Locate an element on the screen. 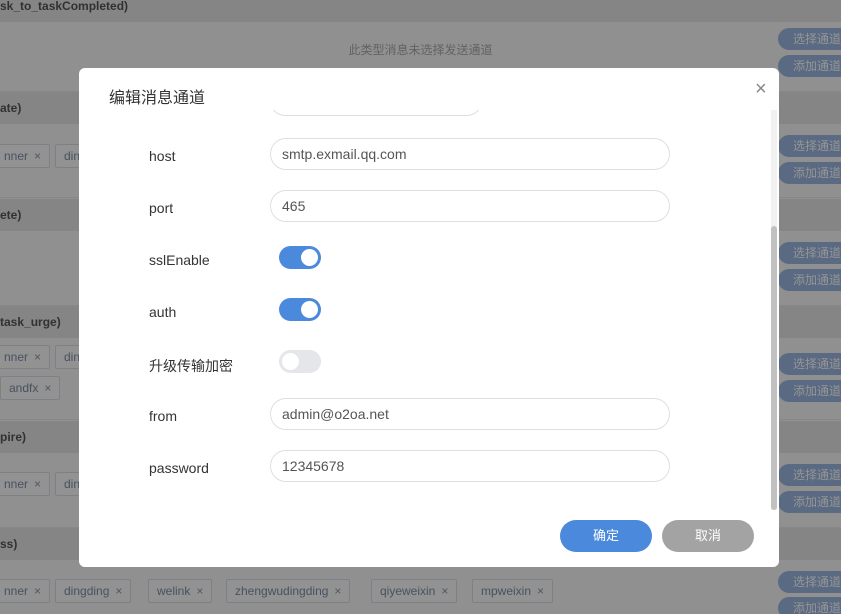  ssl-enable-label: sslEnable is located at coordinates (179, 260).